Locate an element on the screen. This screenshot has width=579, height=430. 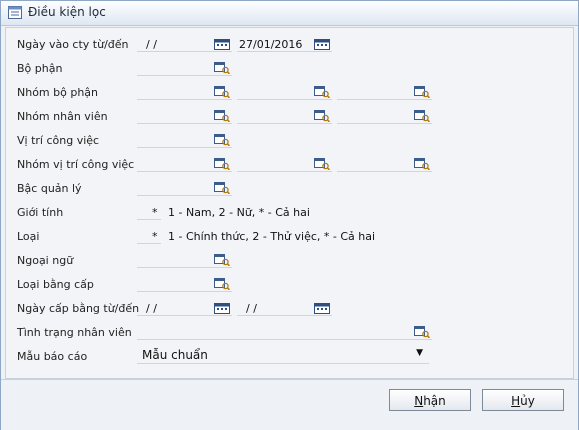
label-vi-tri: Vị trí công việc is located at coordinates (58, 140).